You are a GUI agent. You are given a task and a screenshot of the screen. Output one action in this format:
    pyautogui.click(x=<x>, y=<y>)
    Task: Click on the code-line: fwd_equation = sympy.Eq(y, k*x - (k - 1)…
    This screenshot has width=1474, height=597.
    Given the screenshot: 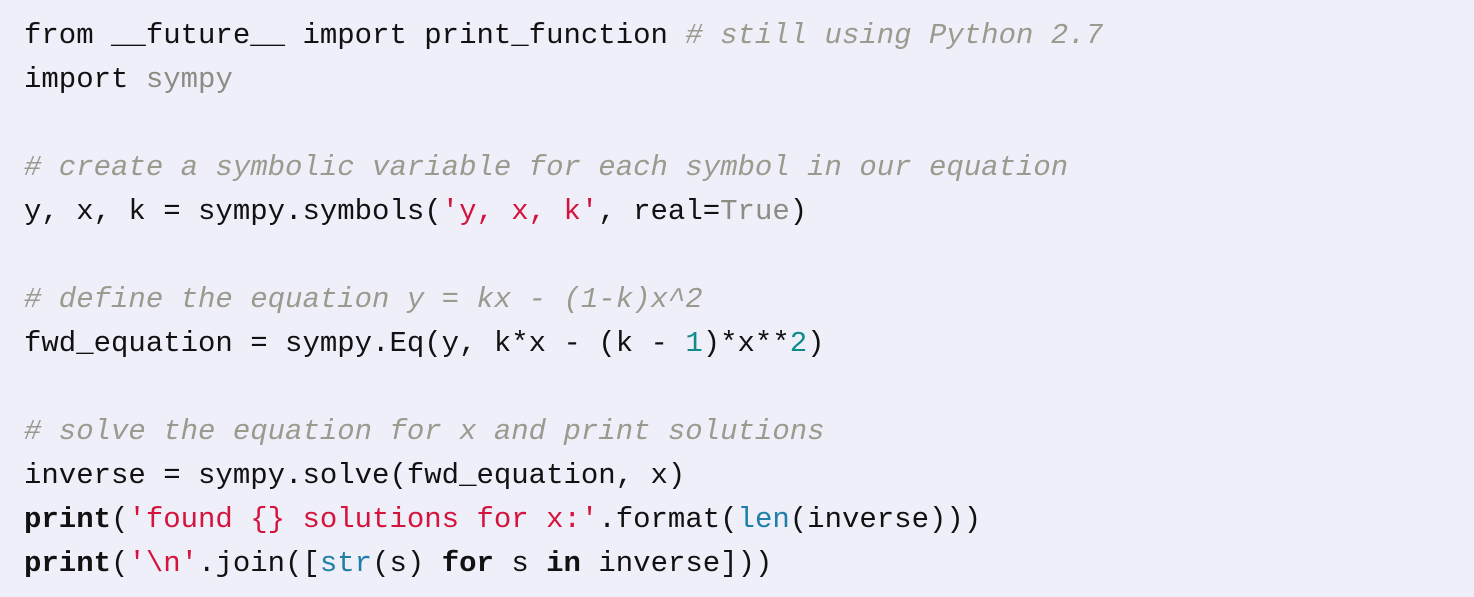 What is the action you would take?
    pyautogui.click(x=749, y=344)
    